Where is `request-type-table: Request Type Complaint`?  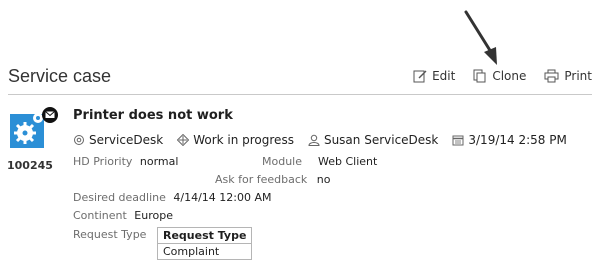 request-type-table: Request Type Complaint is located at coordinates (204, 243).